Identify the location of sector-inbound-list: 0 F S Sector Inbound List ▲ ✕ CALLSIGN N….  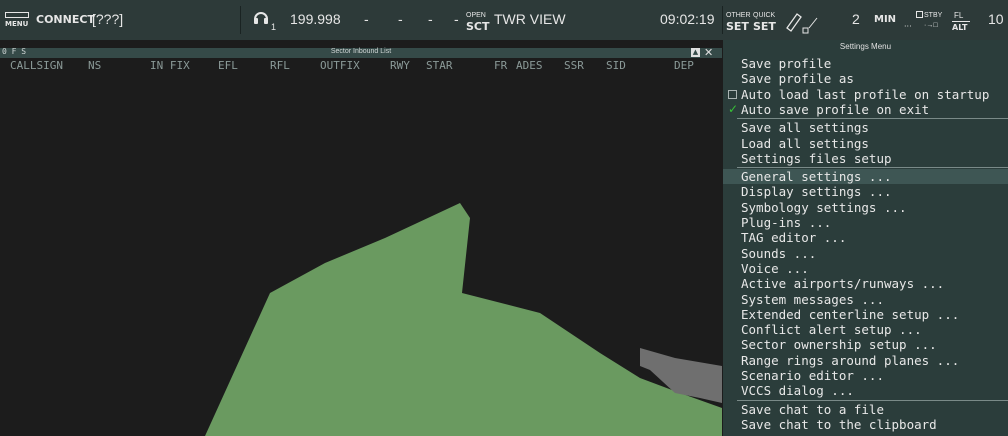
(361, 59).